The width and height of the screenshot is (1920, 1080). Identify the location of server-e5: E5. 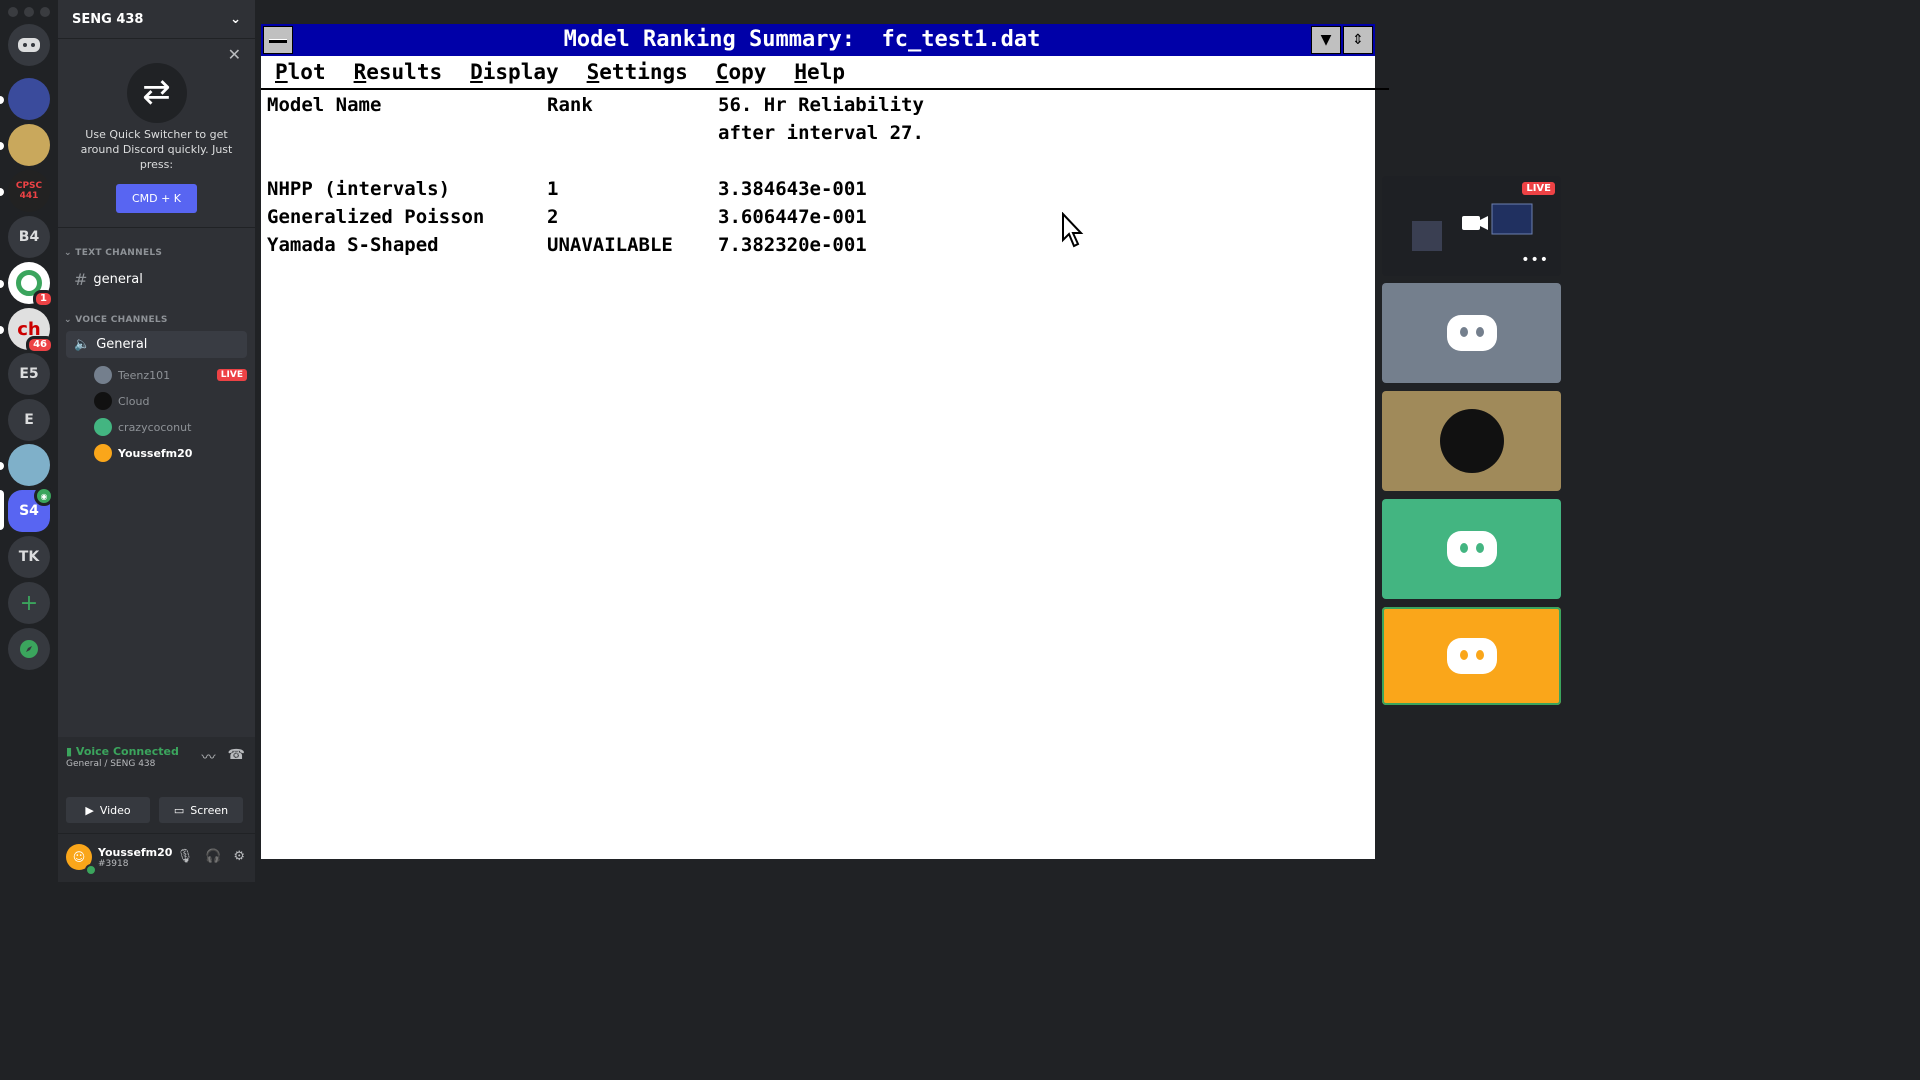
(29, 374).